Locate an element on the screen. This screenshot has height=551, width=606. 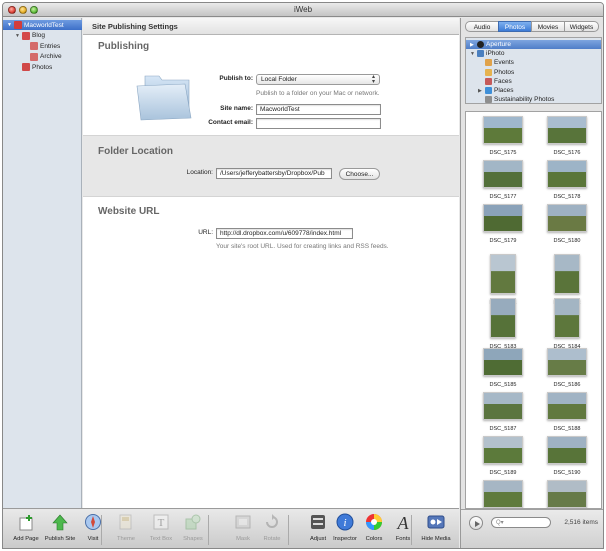
photo-caption: DSC_5180 is located at coordinates (567, 241).